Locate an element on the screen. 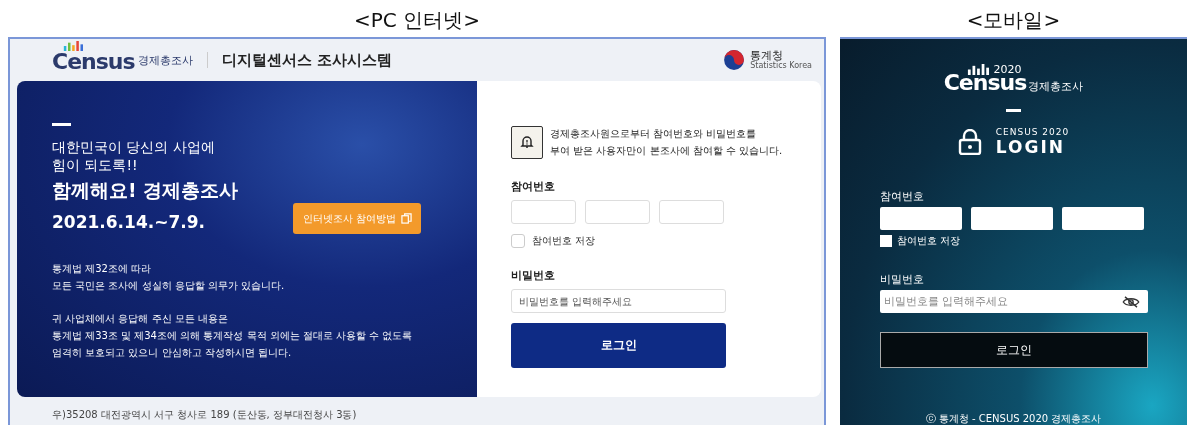 The width and height of the screenshot is (1187, 425). notice-text: 귀 사업체에서 응답해 주신 모든 내용은 통계법 제33조 및 제34조에 의해 통계작성 목적 외에는 절대로 사용할 수 없도록 엄격히 보호되고 있으니 안심하고 작성하시면 됩니다. is located at coordinates (233, 336).